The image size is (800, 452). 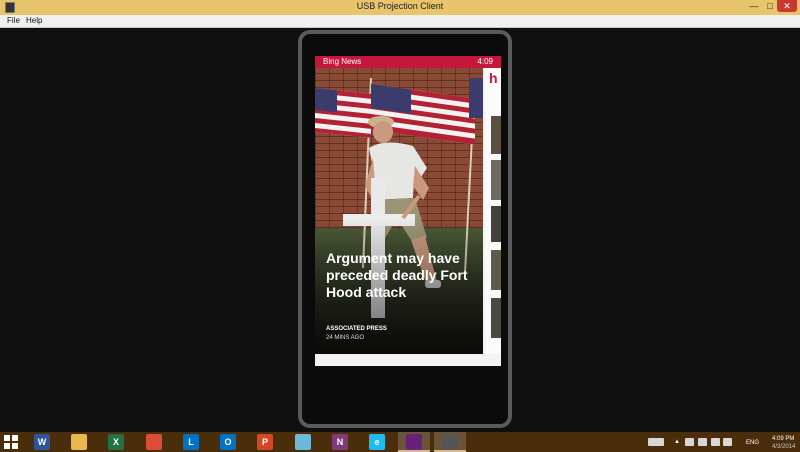 I want to click on language-indicator: ENG, so click(x=752, y=443).